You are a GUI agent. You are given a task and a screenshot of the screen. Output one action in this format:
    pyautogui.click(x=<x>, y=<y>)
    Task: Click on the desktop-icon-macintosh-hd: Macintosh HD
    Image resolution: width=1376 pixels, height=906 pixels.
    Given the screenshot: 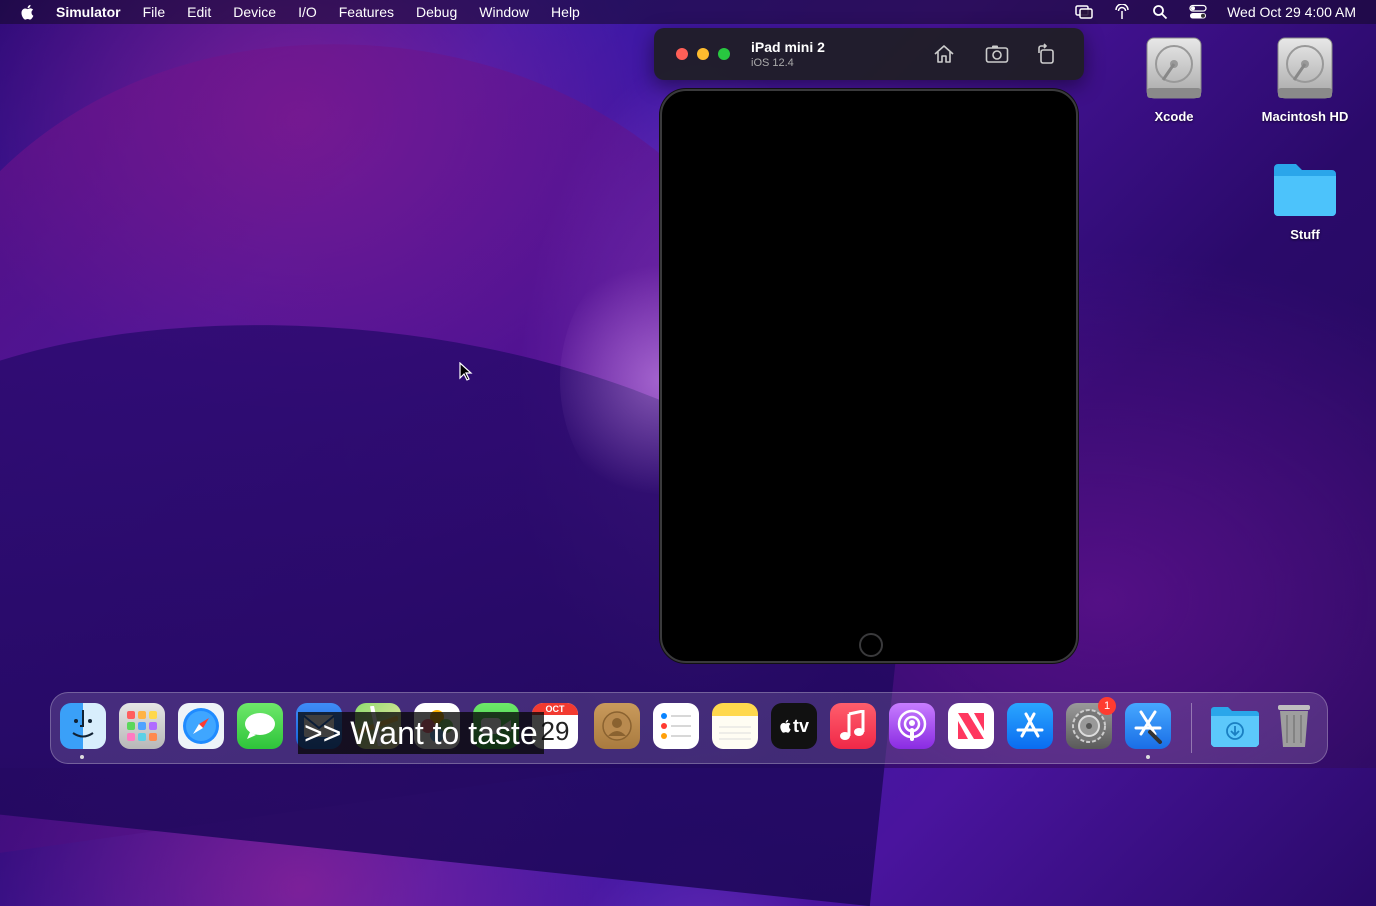 What is the action you would take?
    pyautogui.click(x=1305, y=80)
    